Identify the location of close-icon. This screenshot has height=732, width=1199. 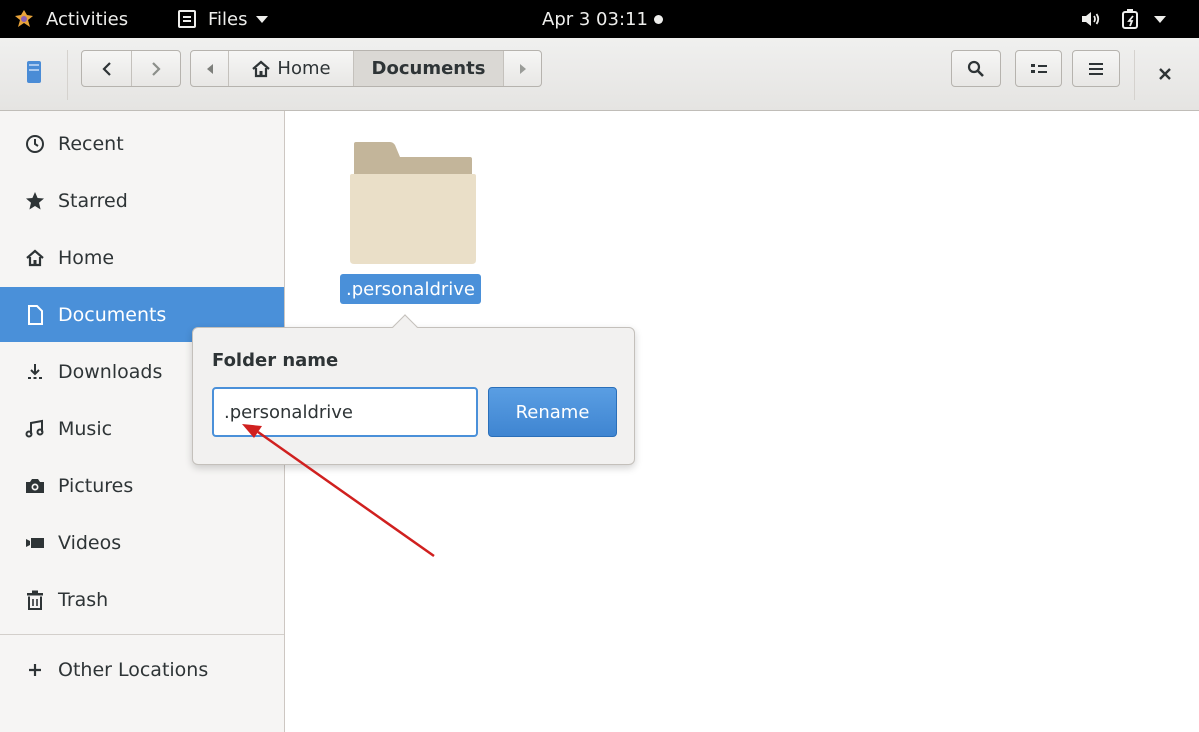
(1165, 74).